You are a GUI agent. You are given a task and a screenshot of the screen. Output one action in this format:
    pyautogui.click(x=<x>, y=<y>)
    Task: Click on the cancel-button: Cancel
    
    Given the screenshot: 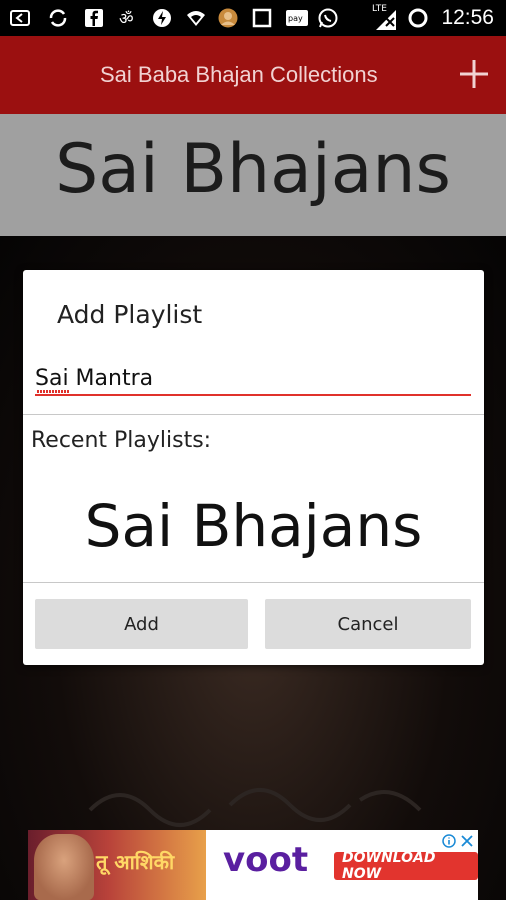 What is the action you would take?
    pyautogui.click(x=368, y=624)
    